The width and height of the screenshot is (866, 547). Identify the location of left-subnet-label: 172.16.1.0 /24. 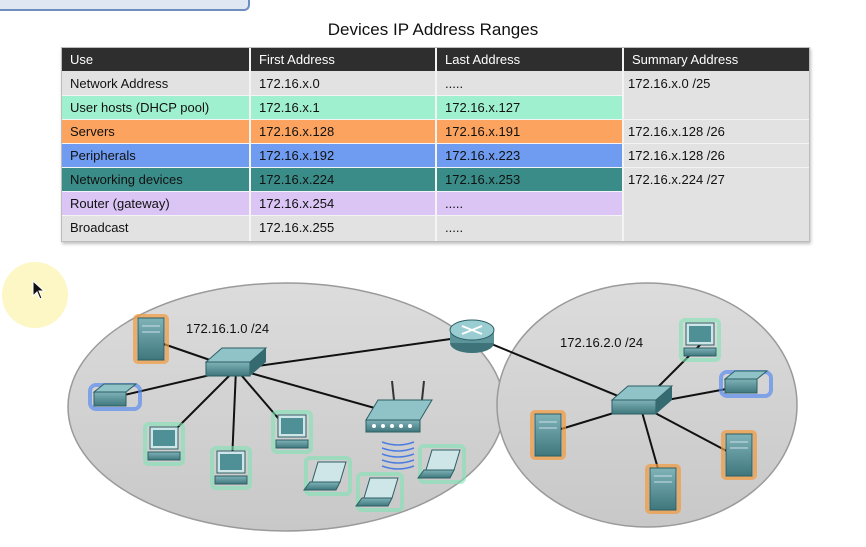
(228, 328).